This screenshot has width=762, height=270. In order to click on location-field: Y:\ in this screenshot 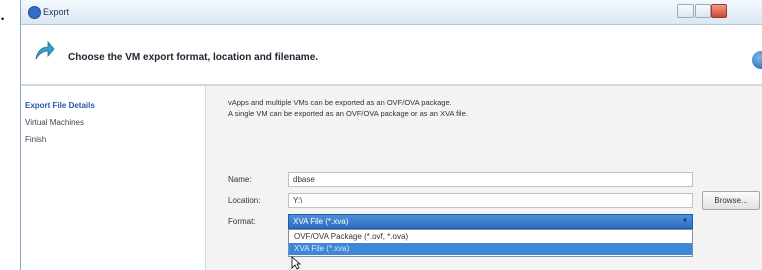, I will do `click(490, 200)`.